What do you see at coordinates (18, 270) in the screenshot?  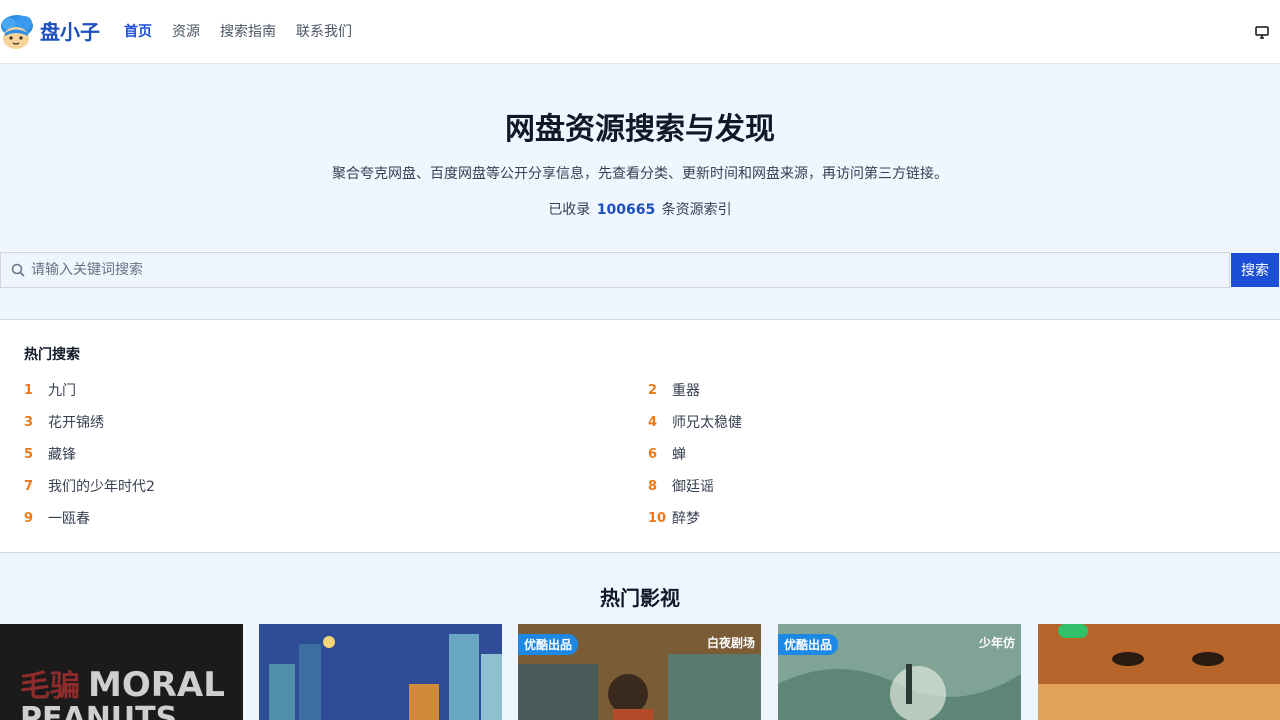 I see `search-icon` at bounding box center [18, 270].